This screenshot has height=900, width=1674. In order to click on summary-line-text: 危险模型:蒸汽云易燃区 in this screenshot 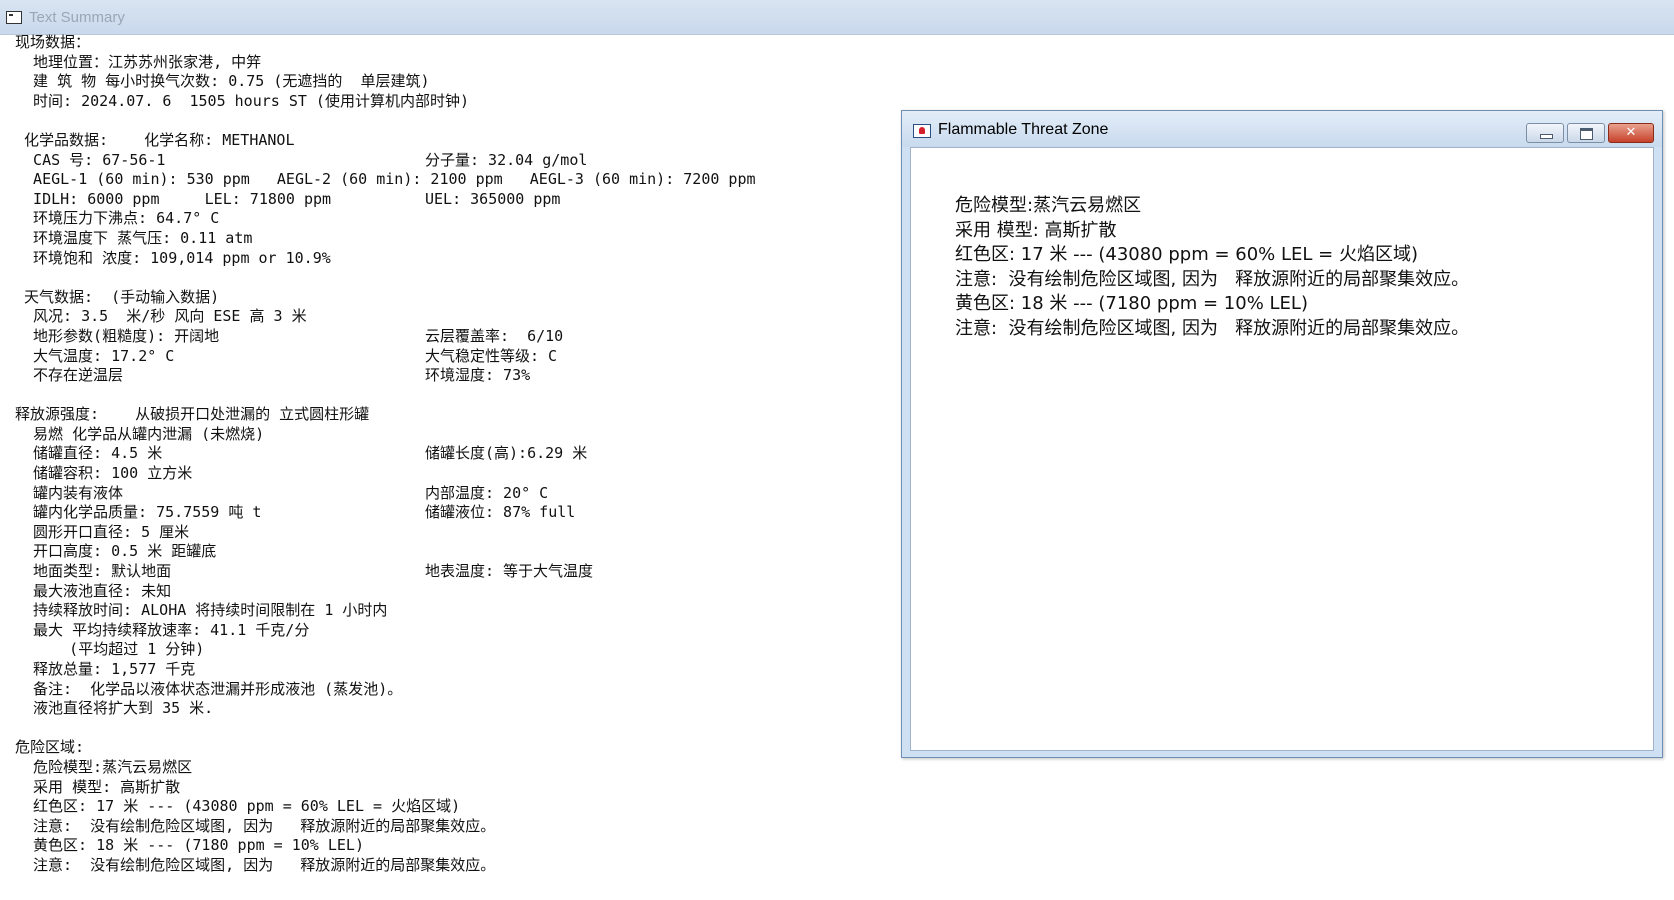, I will do `click(104, 766)`.